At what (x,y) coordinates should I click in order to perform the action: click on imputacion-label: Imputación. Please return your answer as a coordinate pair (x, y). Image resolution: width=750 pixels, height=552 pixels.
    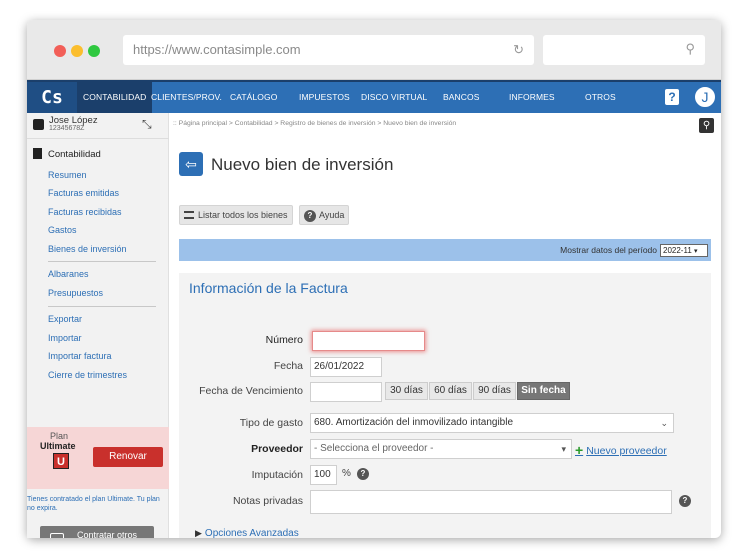
    Looking at the image, I should click on (277, 475).